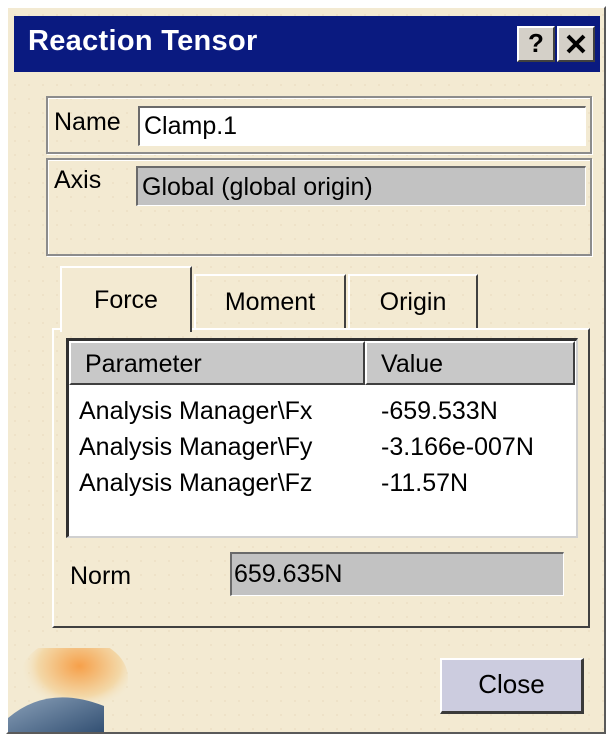  I want to click on axis-label: Axis, so click(78, 180).